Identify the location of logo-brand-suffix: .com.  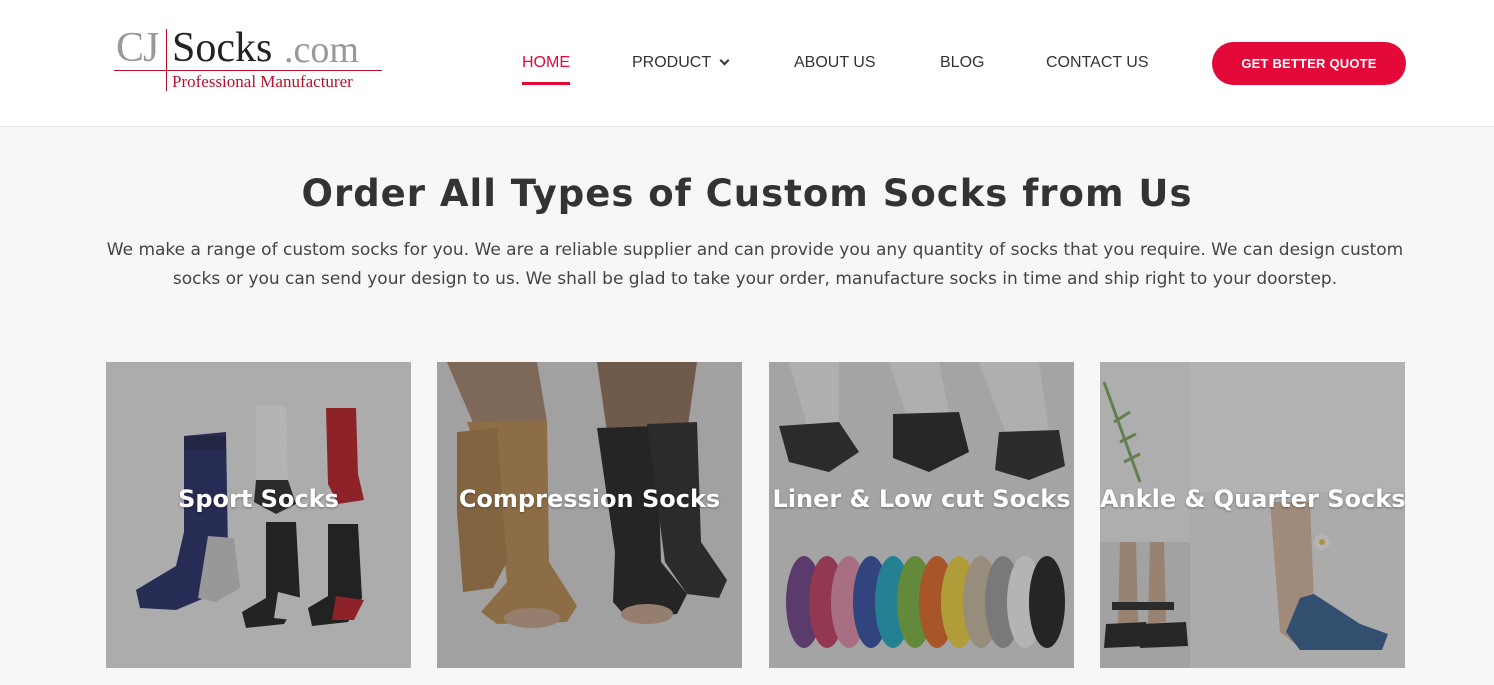
(321, 50).